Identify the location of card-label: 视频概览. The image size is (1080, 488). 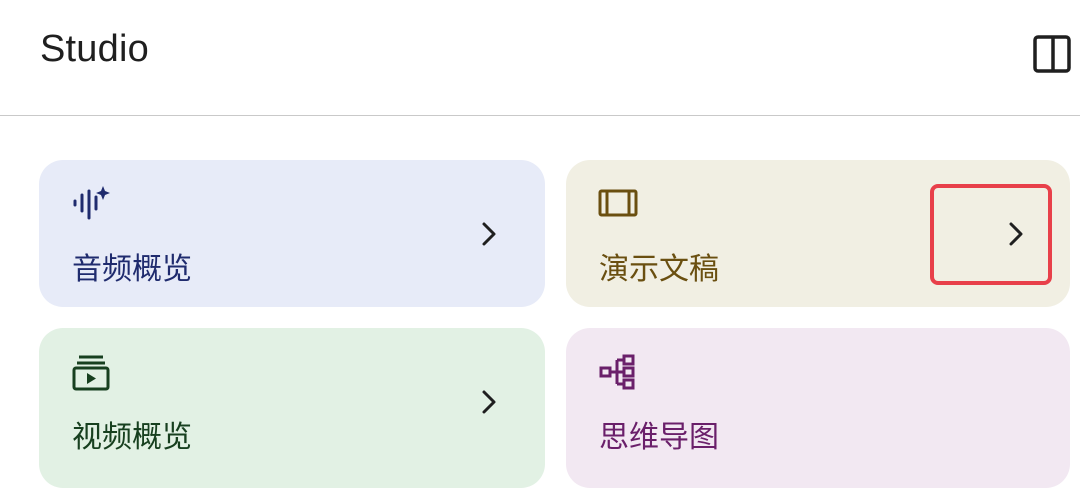
(132, 437).